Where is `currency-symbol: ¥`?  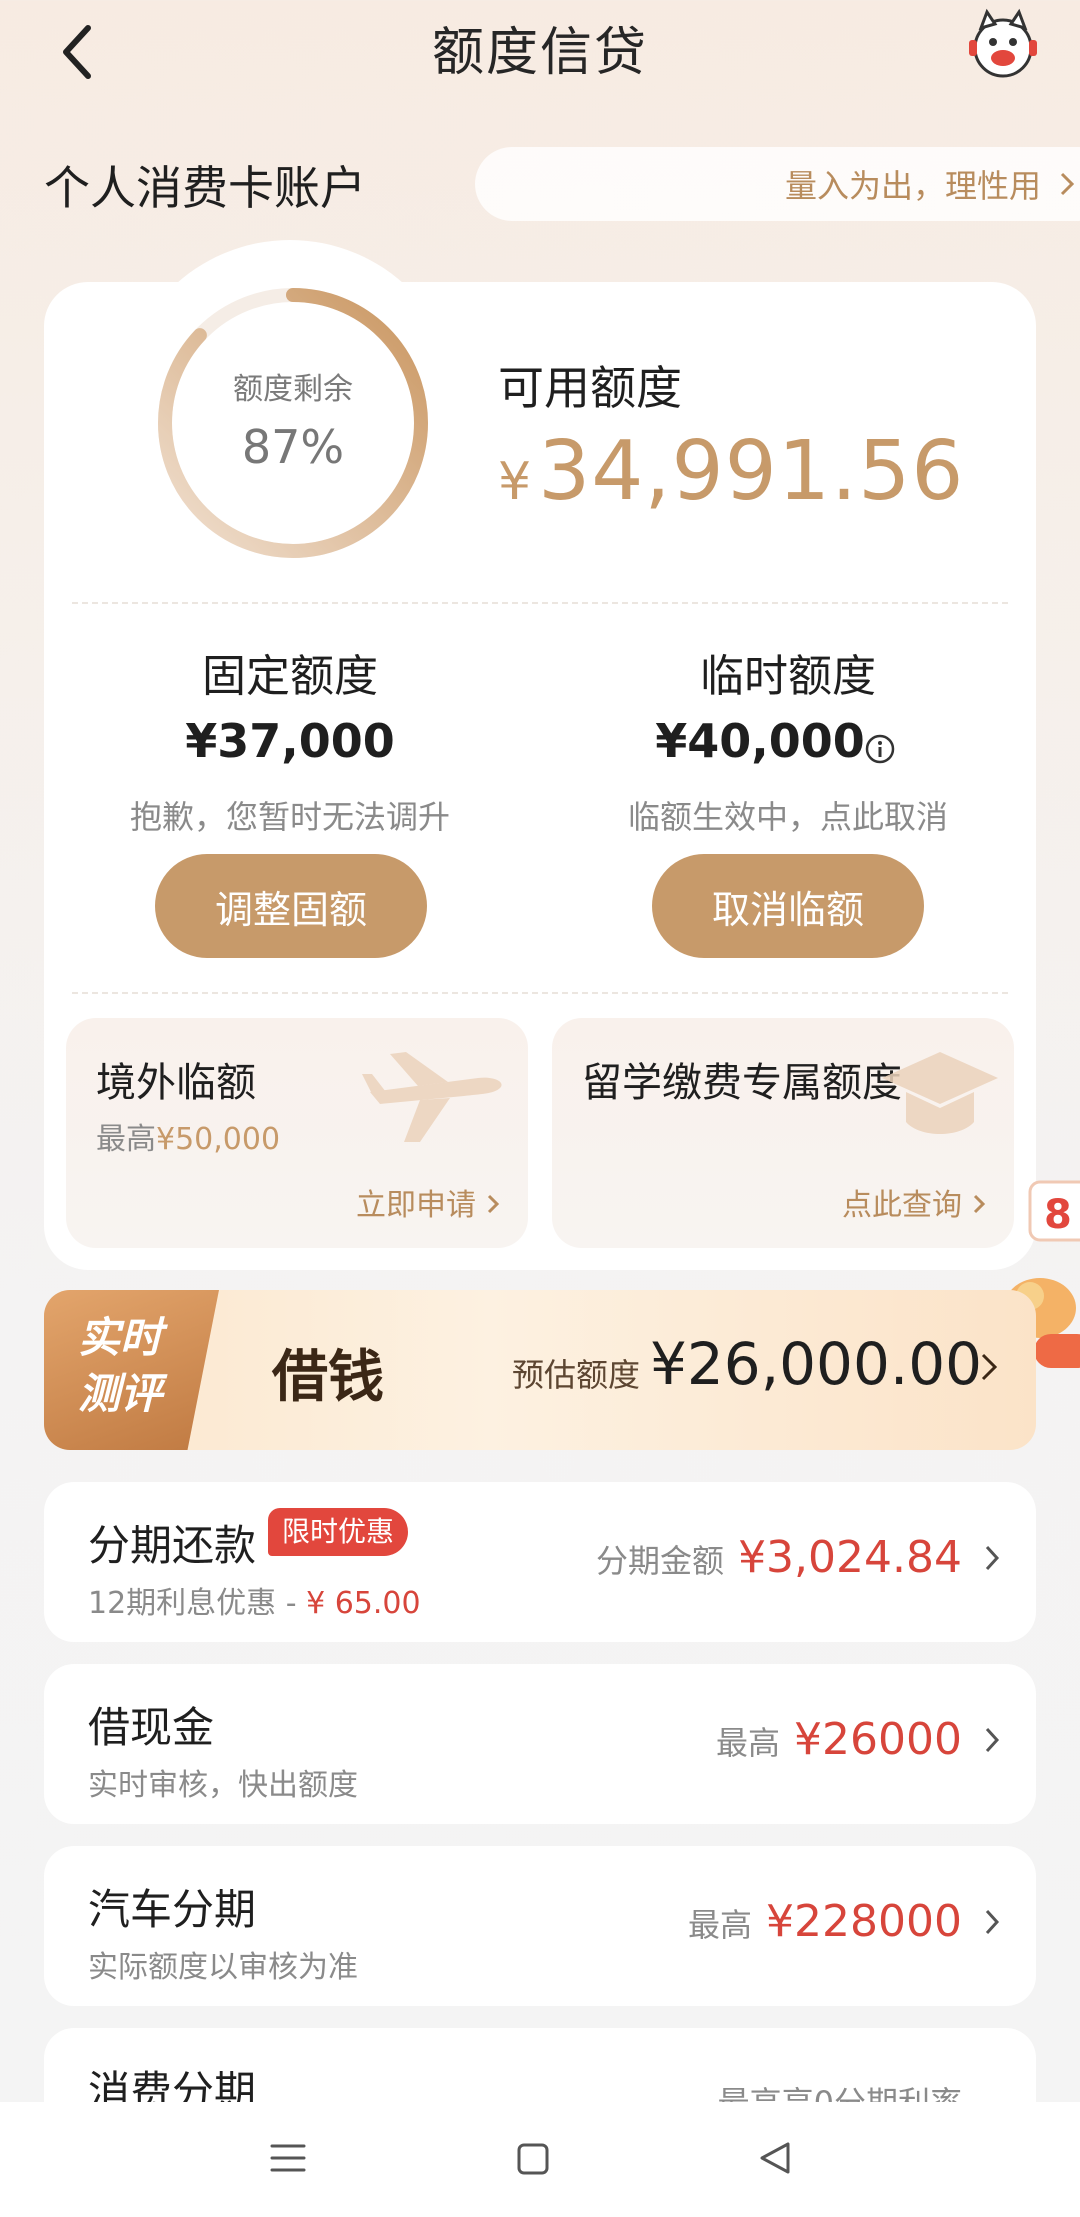
currency-symbol: ¥ is located at coordinates (515, 482).